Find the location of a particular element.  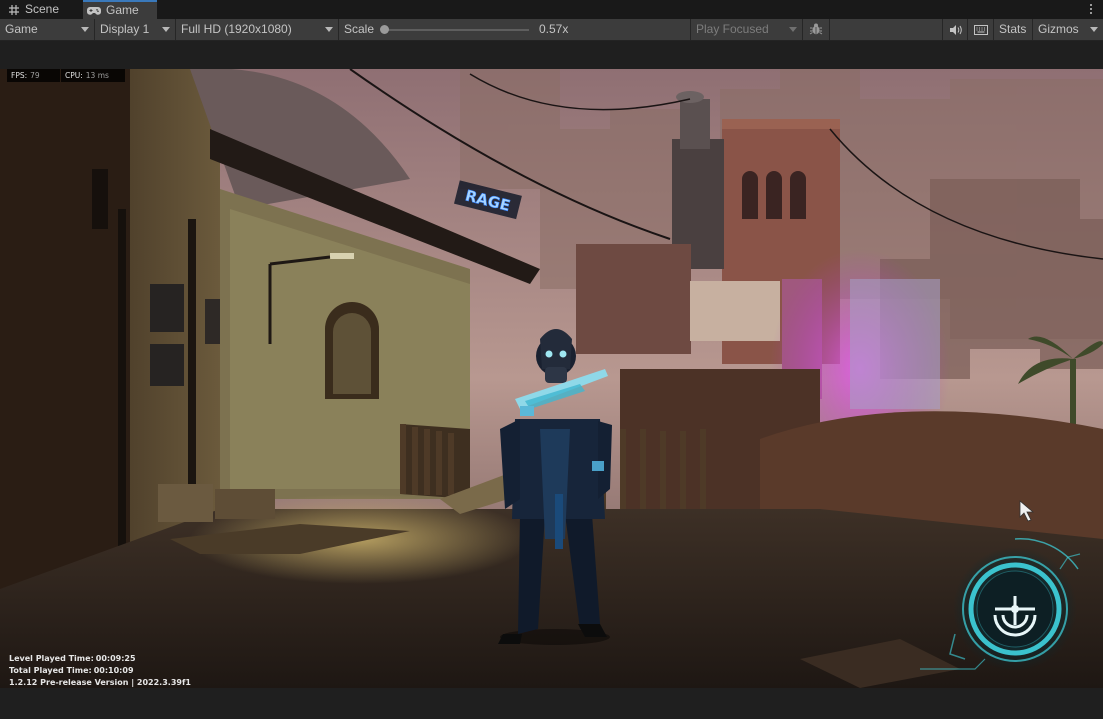

shortcuts-button is located at coordinates (981, 29).